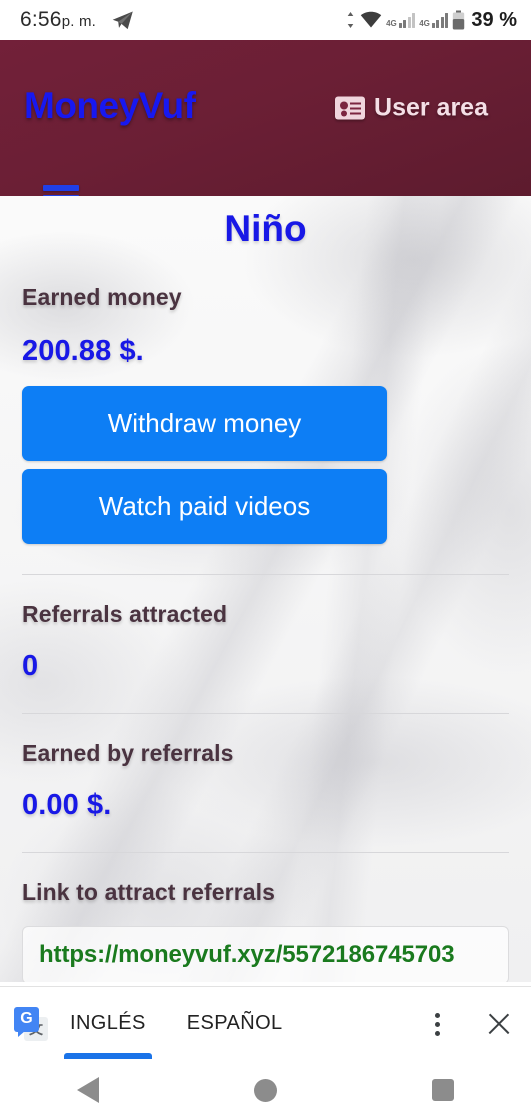 The image size is (531, 1120). Describe the element at coordinates (247, 954) in the screenshot. I see `referral-link-value: https://moneyvuf.xyz/5572186745703` at that location.